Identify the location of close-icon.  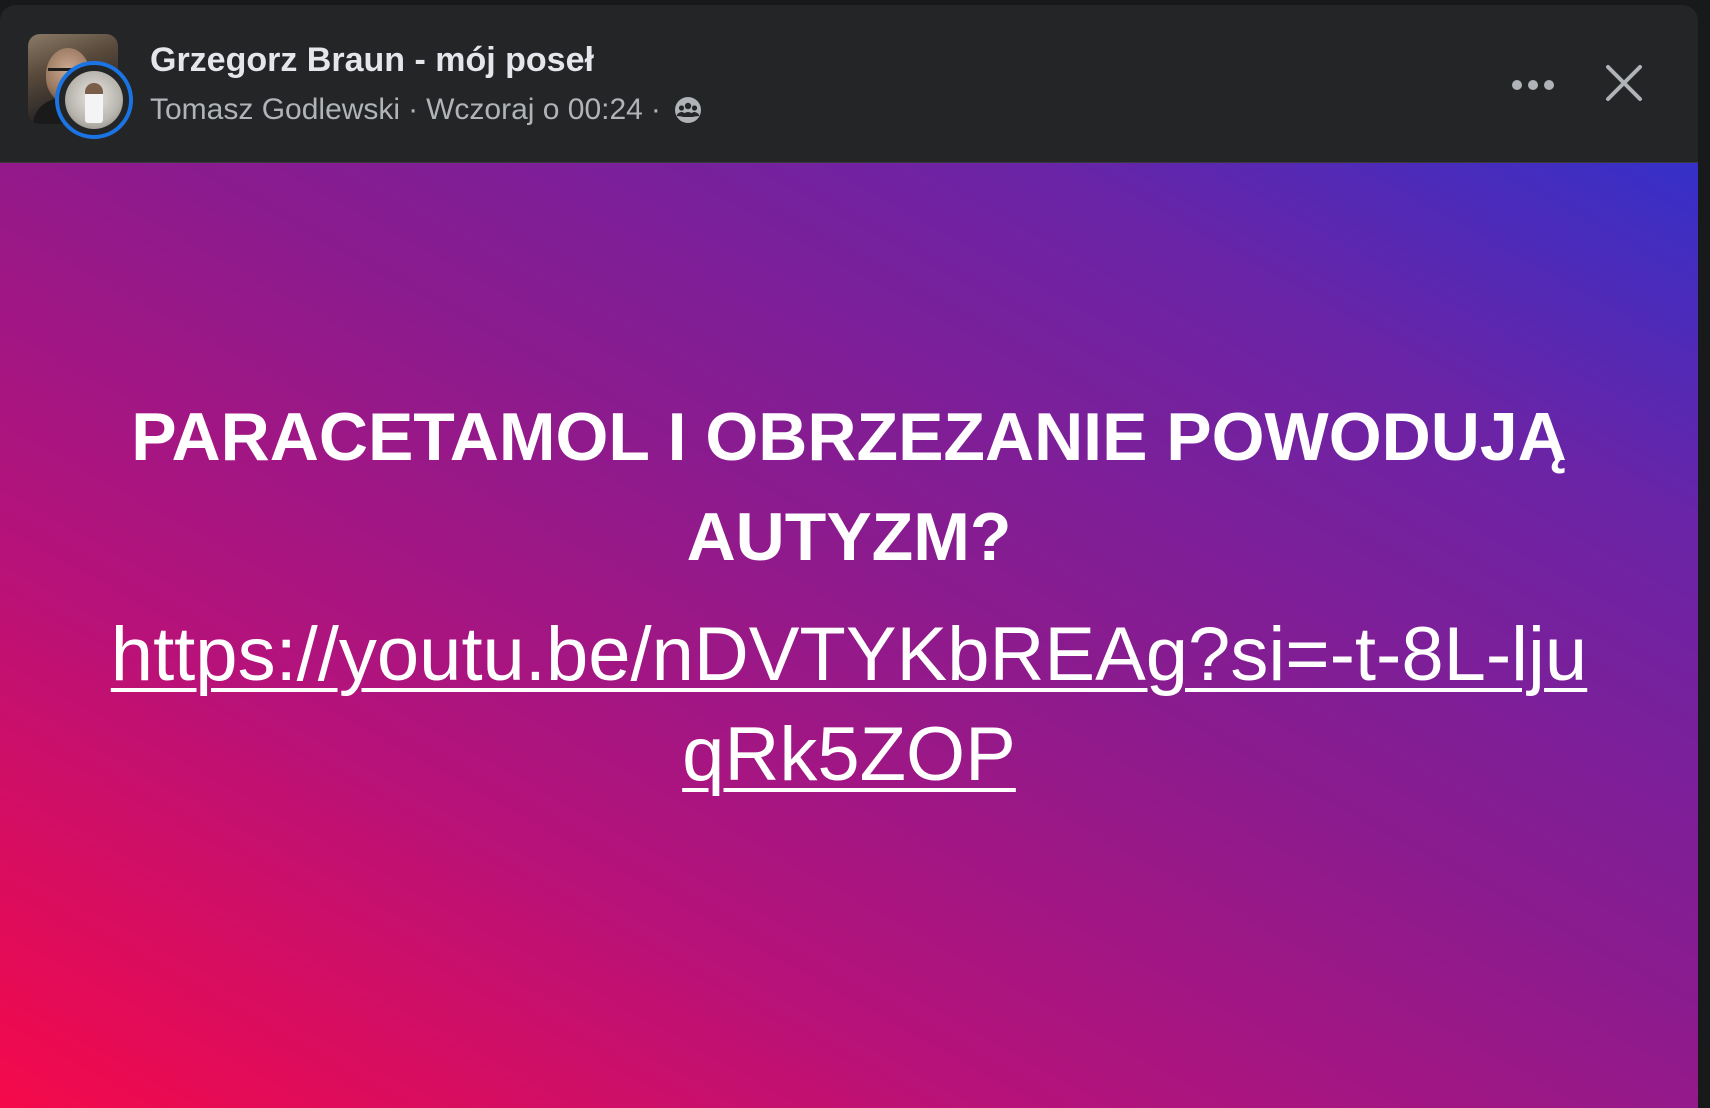
(1624, 83).